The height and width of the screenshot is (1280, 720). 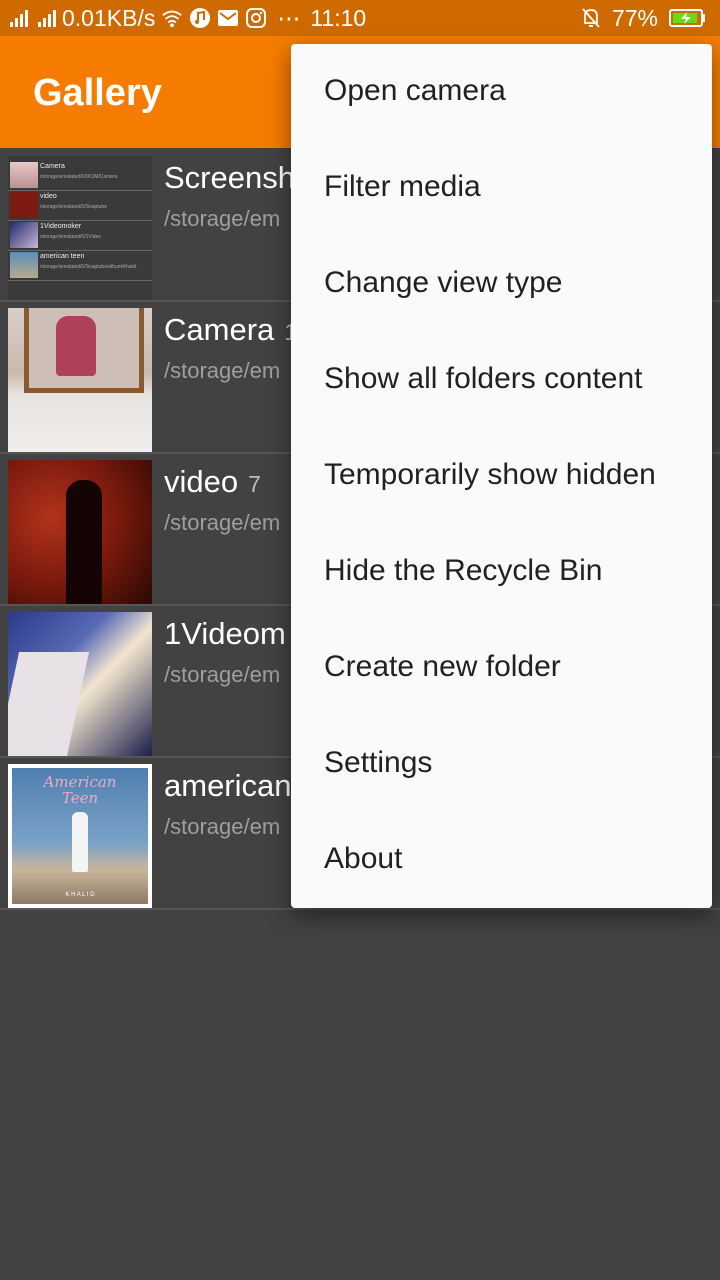 What do you see at coordinates (49, 704) in the screenshot?
I see `cloth-shape` at bounding box center [49, 704].